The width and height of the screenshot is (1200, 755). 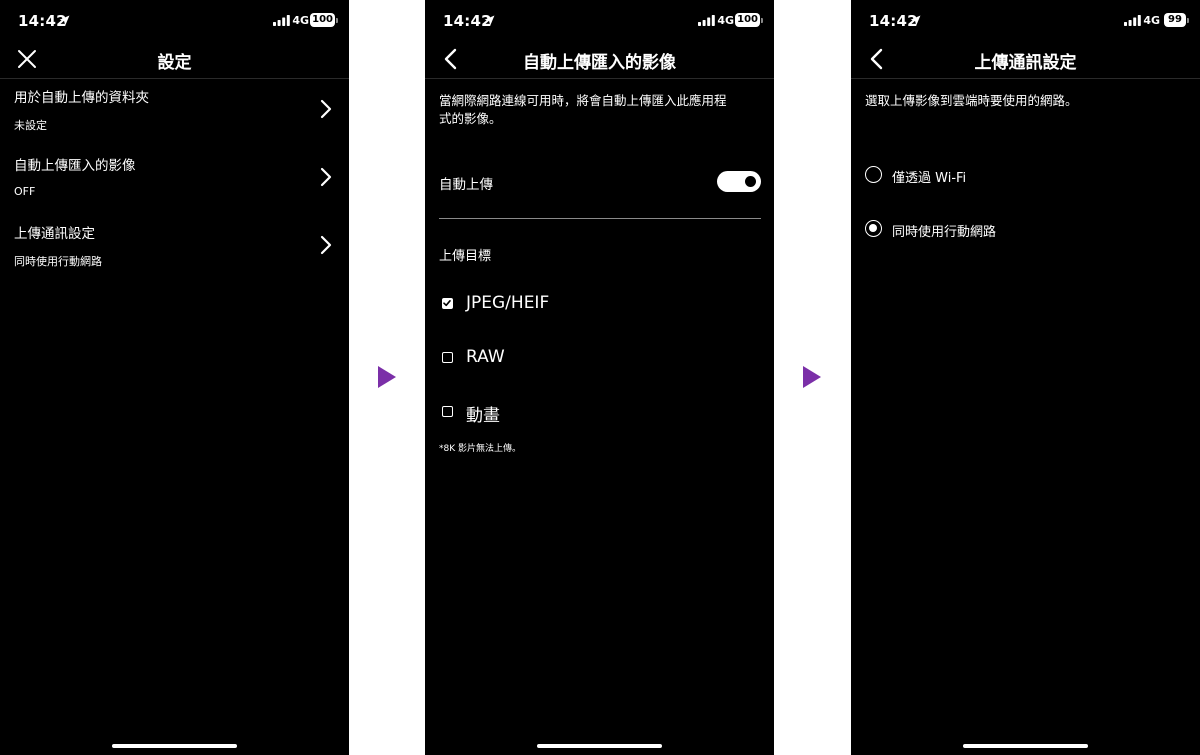 What do you see at coordinates (599, 63) in the screenshot?
I see `page-title: 自動上傳匯入的影像` at bounding box center [599, 63].